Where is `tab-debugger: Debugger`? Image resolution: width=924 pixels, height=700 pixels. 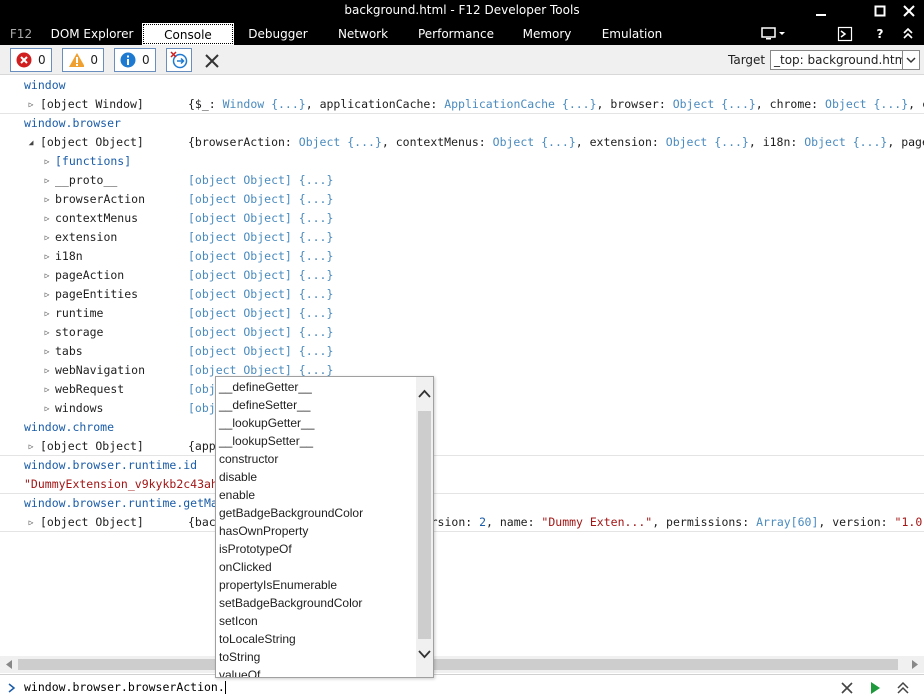
tab-debugger: Debugger is located at coordinates (278, 34).